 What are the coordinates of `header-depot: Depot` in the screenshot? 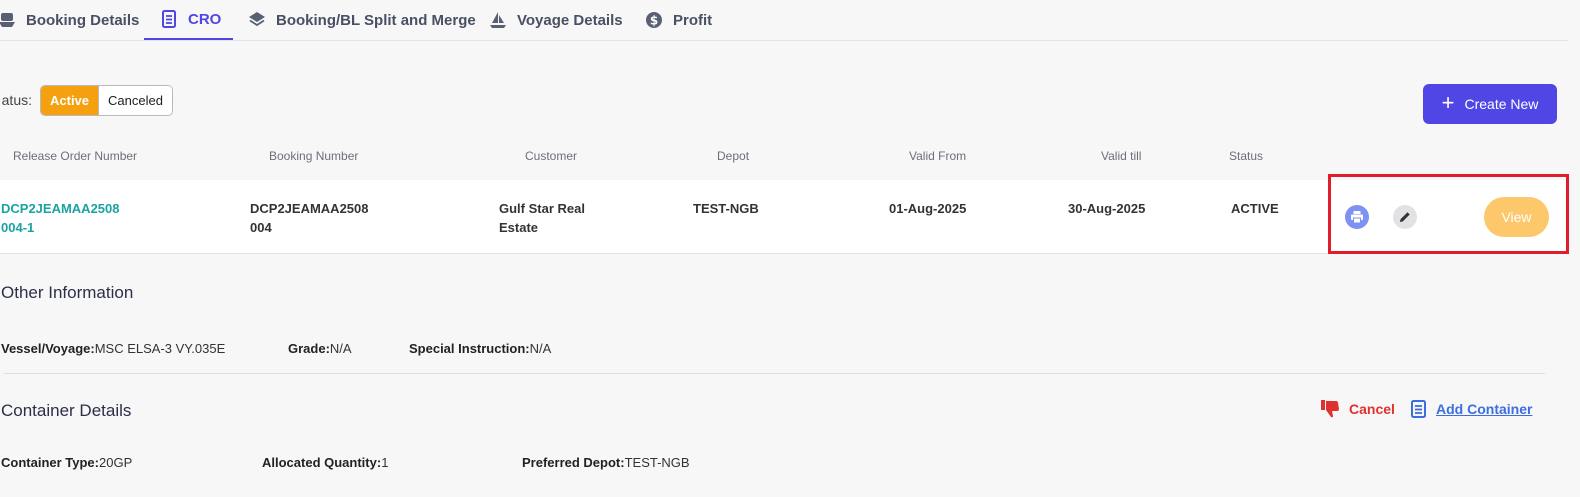 It's located at (733, 156).